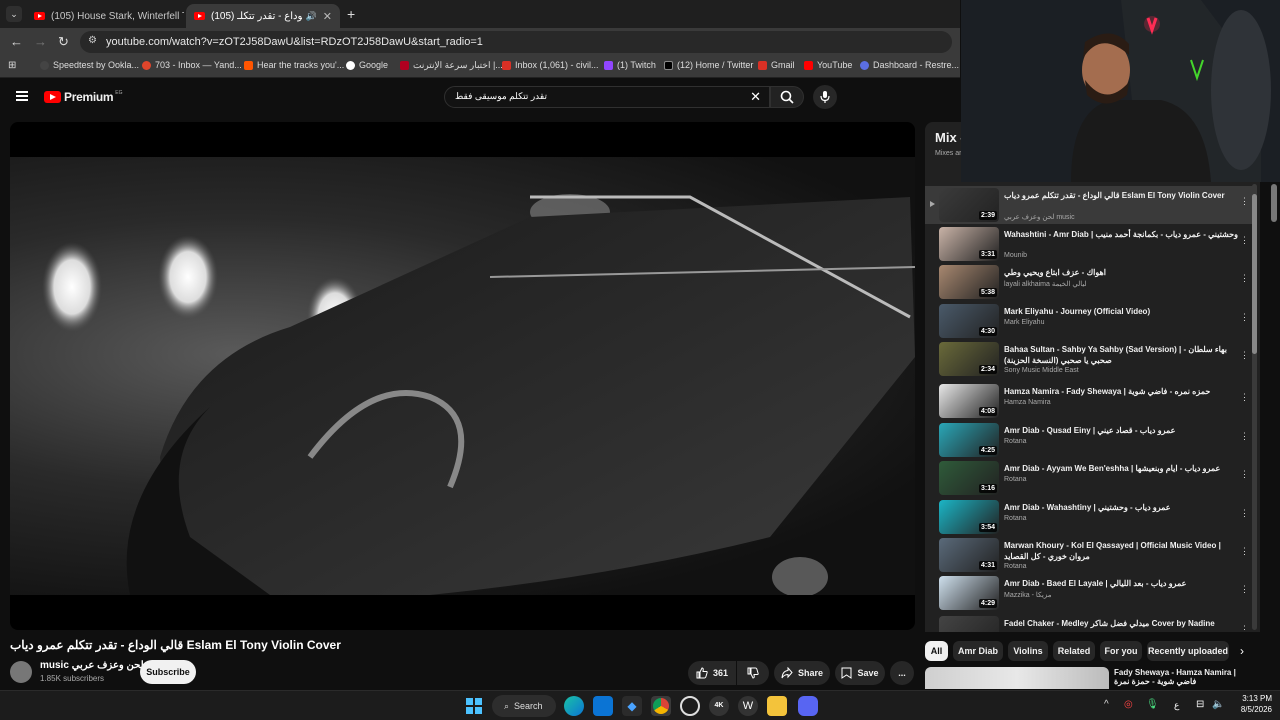  What do you see at coordinates (1074, 651) in the screenshot?
I see `chip-related: Related` at bounding box center [1074, 651].